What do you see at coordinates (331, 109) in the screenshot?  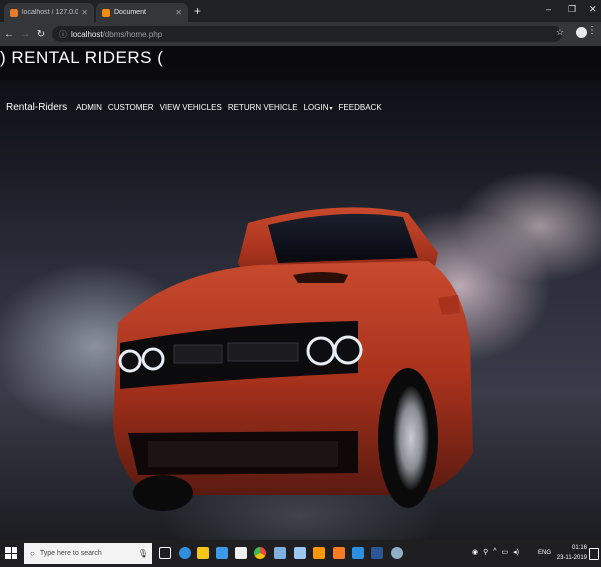 I see `chevron-down-icon: ▾` at bounding box center [331, 109].